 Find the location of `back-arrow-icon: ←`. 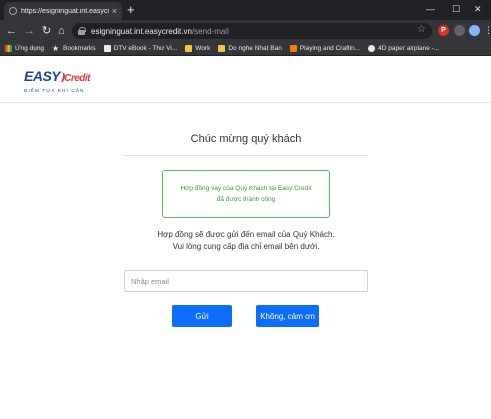

back-arrow-icon: ← is located at coordinates (11, 31).